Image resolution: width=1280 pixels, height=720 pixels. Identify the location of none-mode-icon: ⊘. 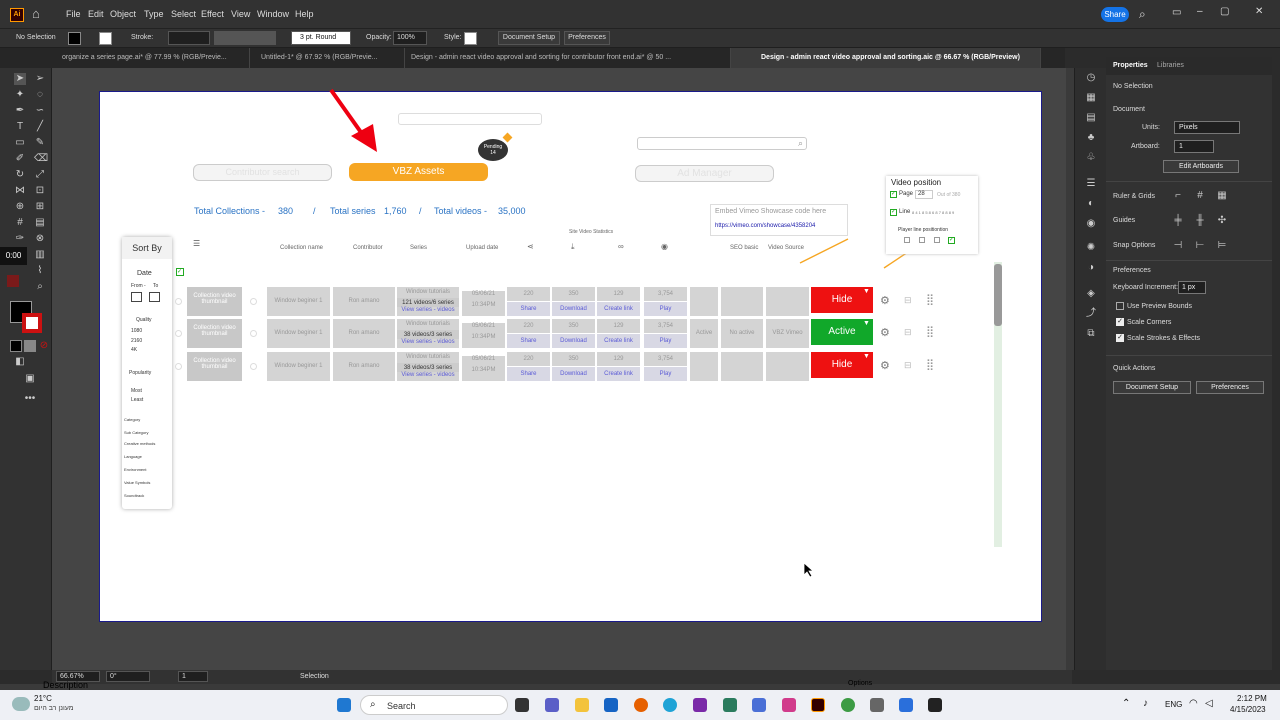
(44, 346).